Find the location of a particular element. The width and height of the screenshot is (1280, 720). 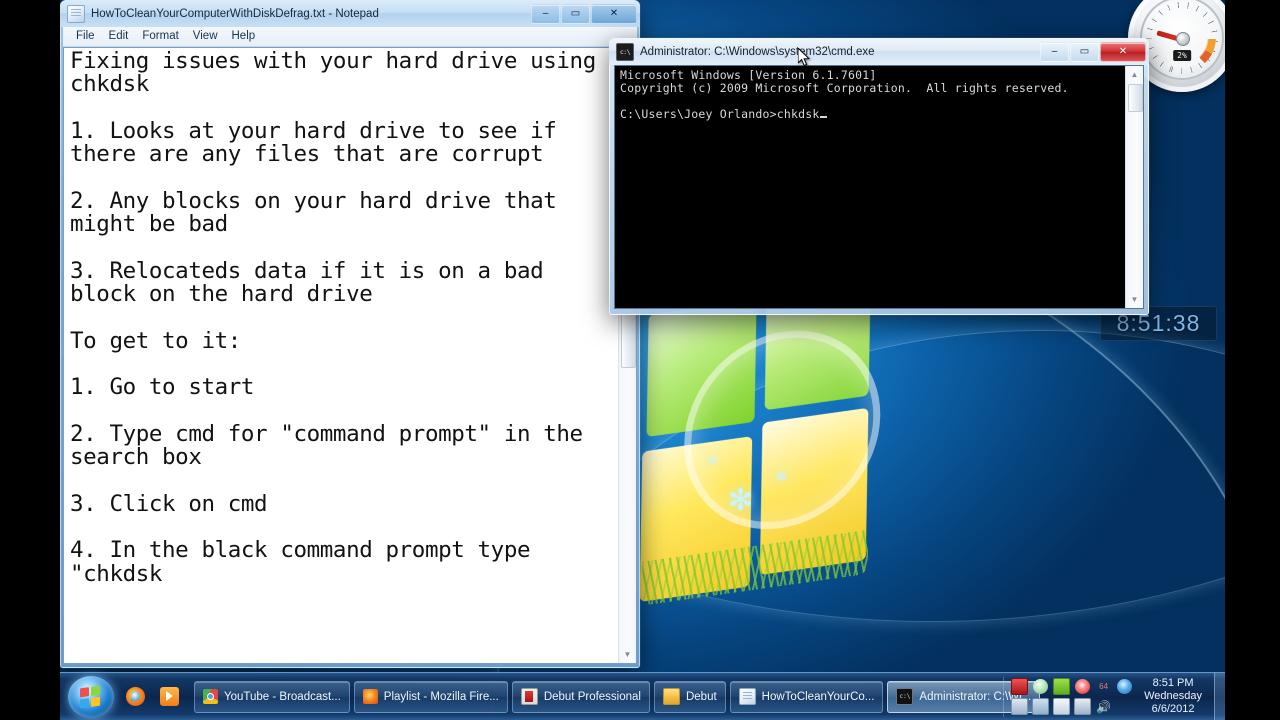

cmd-line-1: Microsoft Windows [Version 6.1.7601] is located at coordinates (748, 75).